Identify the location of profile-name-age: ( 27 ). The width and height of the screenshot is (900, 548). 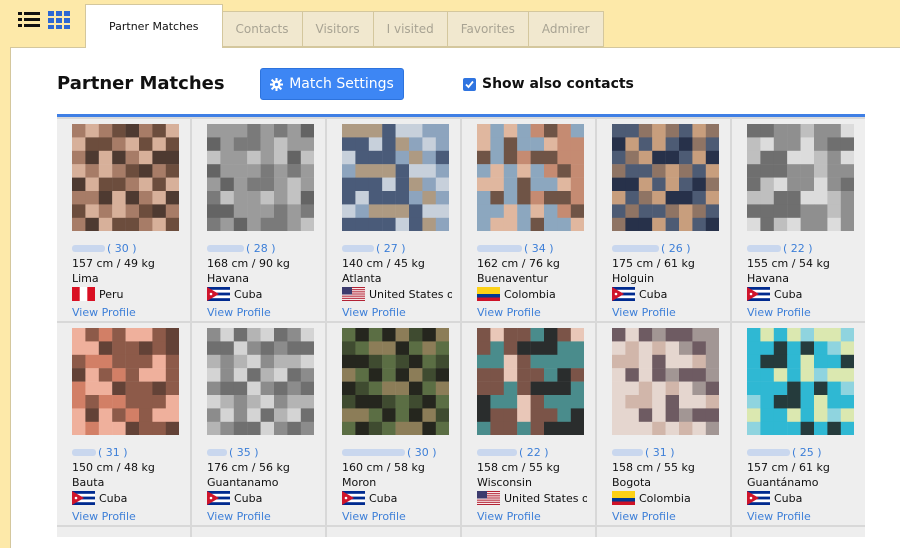
(374, 248).